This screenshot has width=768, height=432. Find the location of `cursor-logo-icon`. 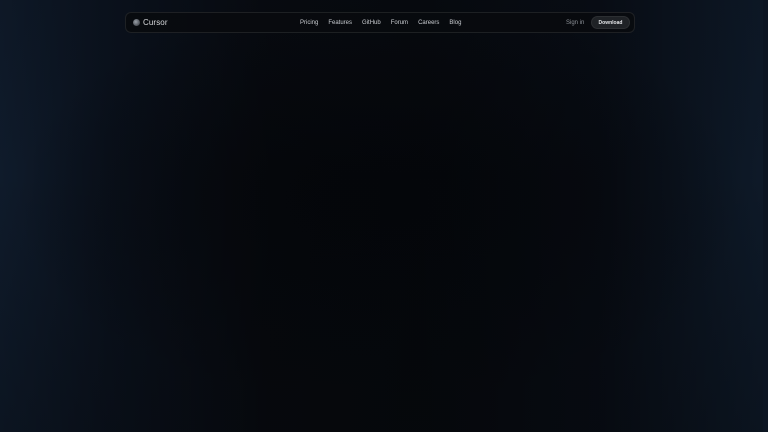

cursor-logo-icon is located at coordinates (136, 22).